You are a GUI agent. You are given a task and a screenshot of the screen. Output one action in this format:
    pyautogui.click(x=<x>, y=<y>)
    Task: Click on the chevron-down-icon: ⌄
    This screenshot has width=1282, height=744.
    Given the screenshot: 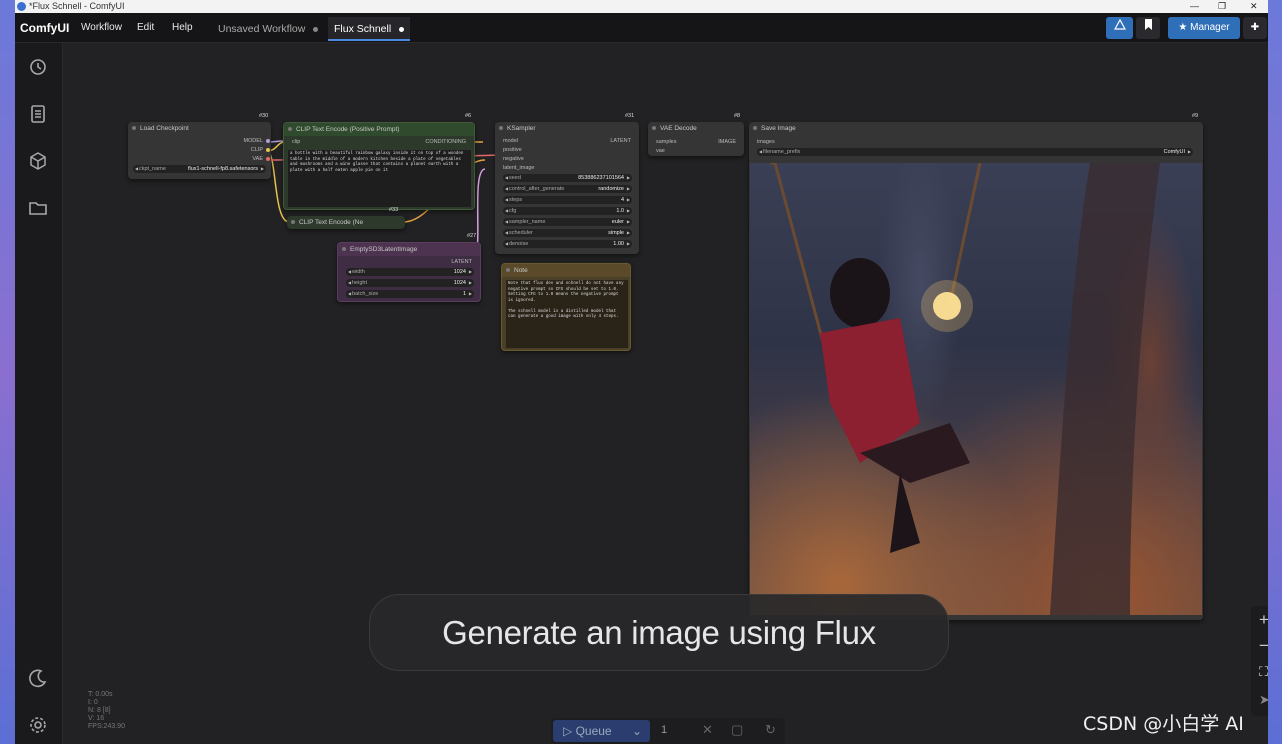 What is the action you would take?
    pyautogui.click(x=636, y=731)
    